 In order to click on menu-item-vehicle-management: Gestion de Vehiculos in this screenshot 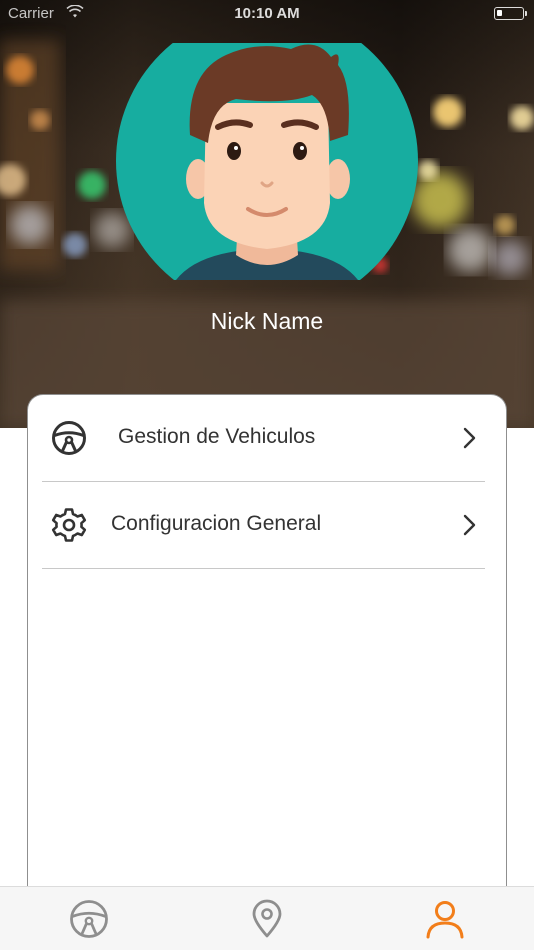, I will do `click(263, 438)`.